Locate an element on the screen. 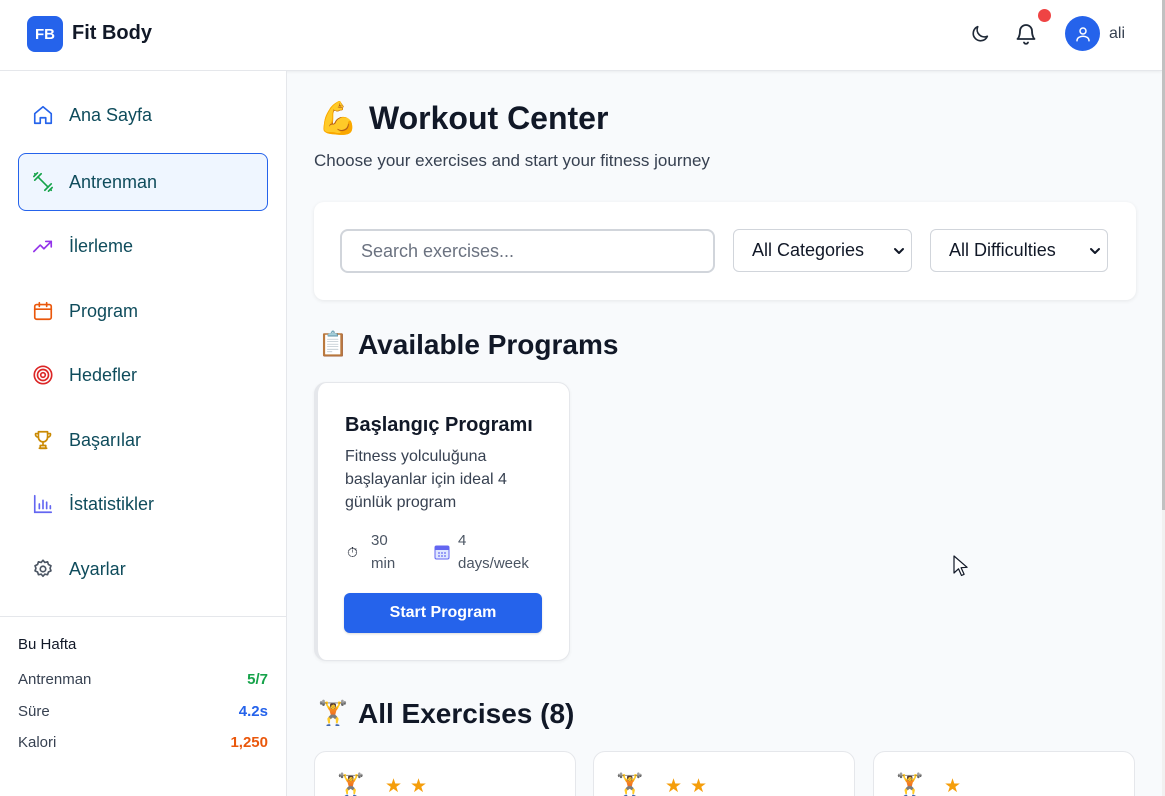 The image size is (1165, 796). program-frequency-unit: days/week is located at coordinates (493, 563).